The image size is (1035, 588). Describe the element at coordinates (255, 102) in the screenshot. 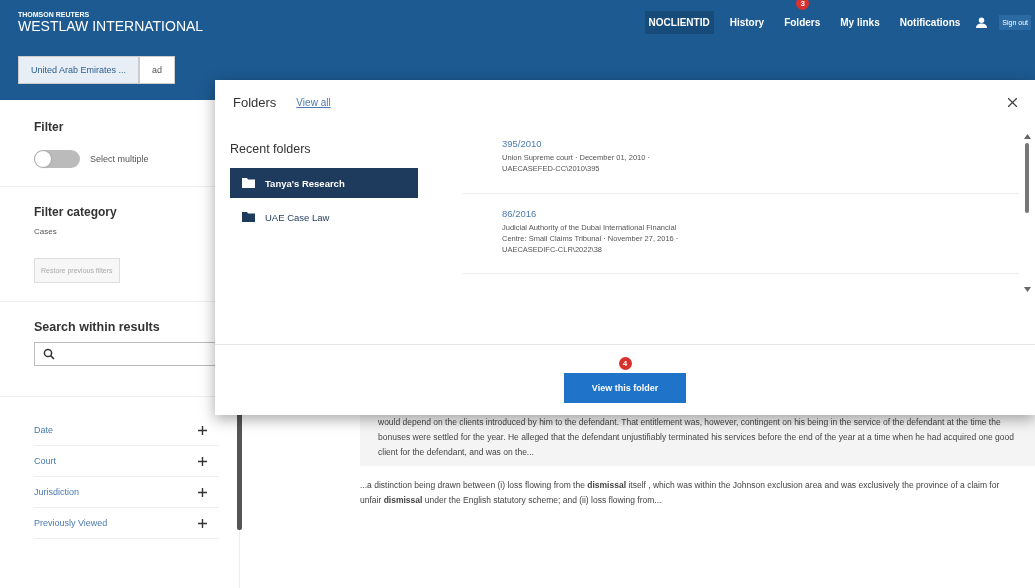

I see `popup-title: Folders` at that location.